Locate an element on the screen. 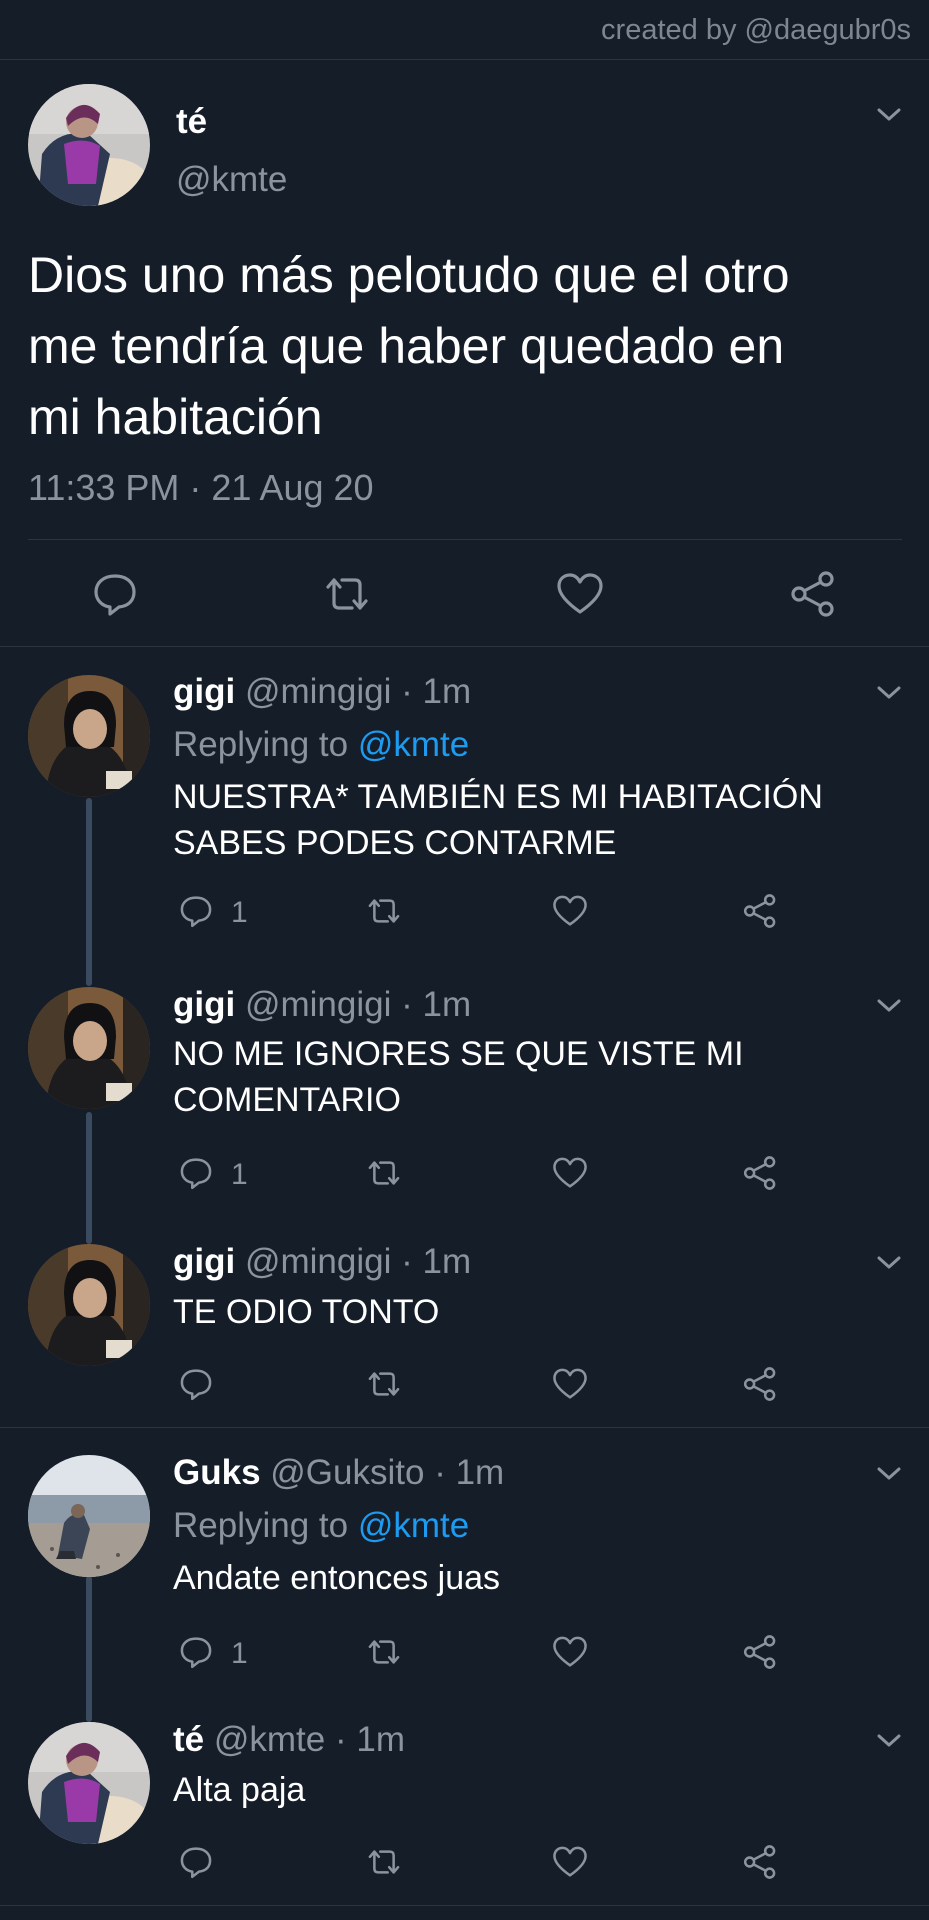  reply-text: NO ME IGNORES SE QUE VISTE MI COMENTARIO is located at coordinates (533, 1077).